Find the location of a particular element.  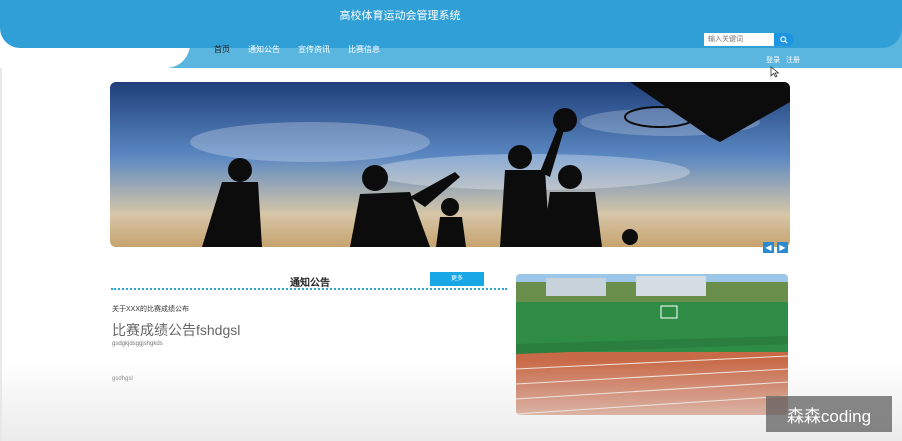

search-box is located at coordinates (749, 39).